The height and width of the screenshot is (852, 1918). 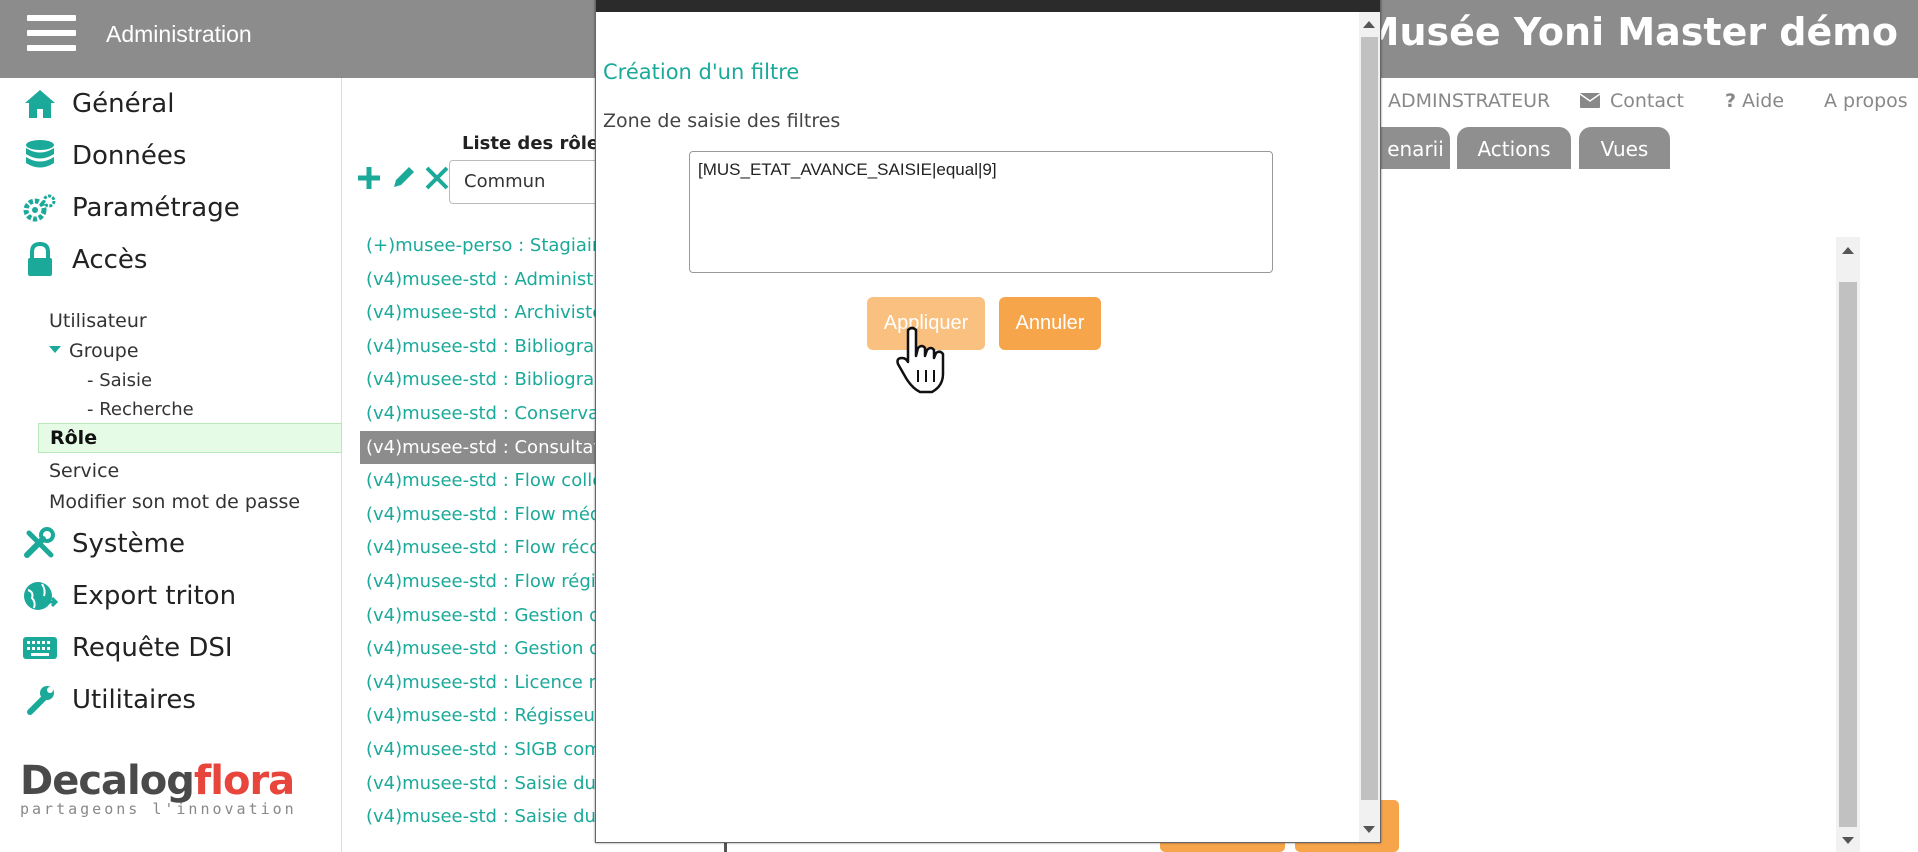 I want to click on tab-scenarii: enarii, so click(x=1415, y=148).